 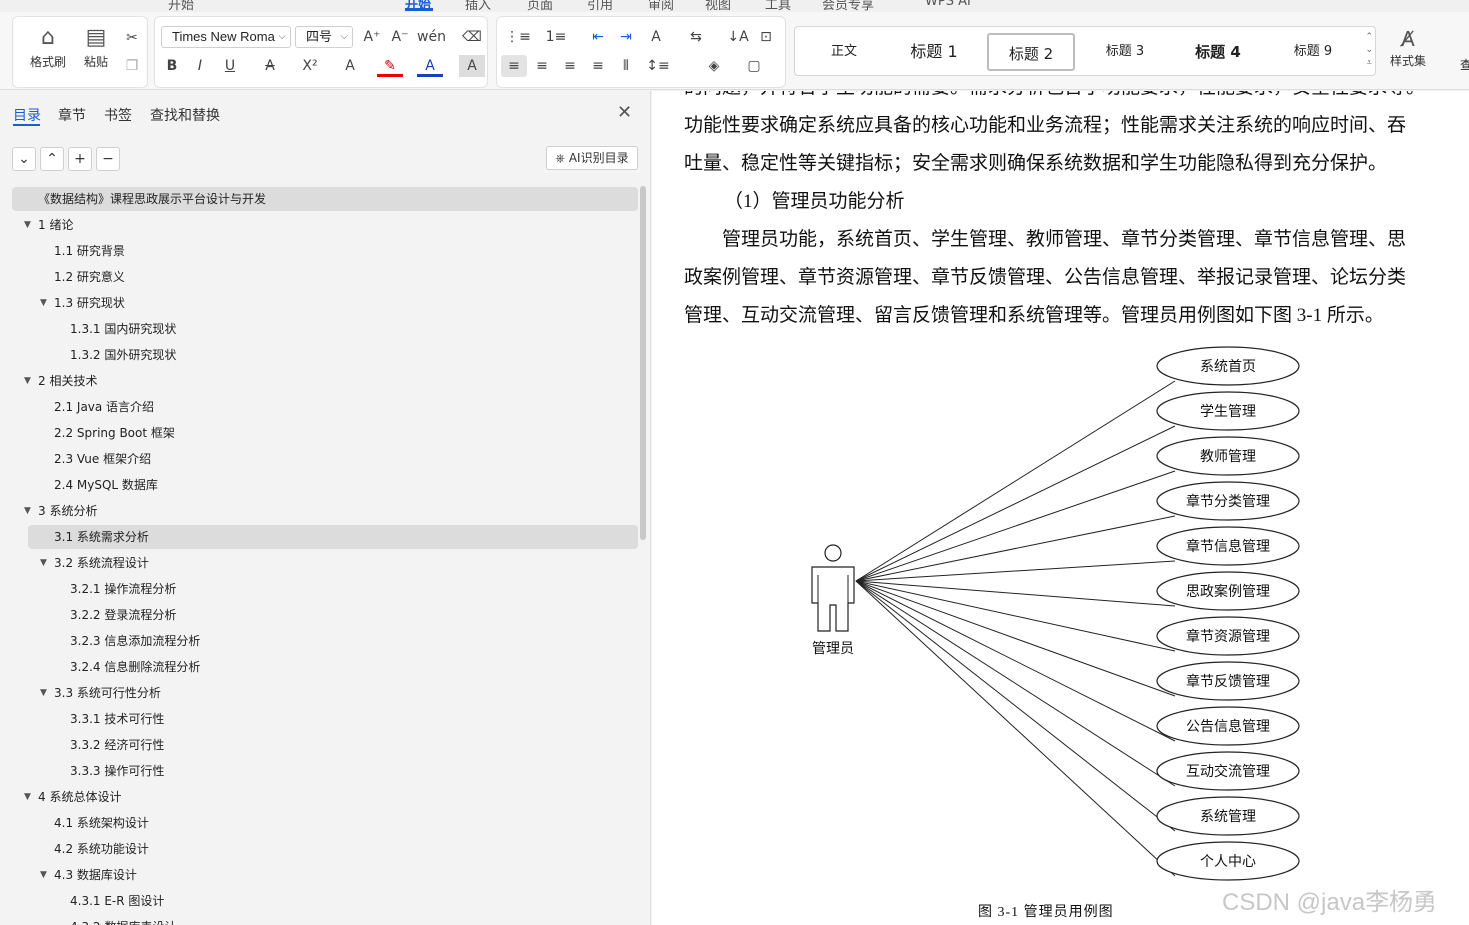 I want to click on font-color-icon: A, so click(x=430, y=66).